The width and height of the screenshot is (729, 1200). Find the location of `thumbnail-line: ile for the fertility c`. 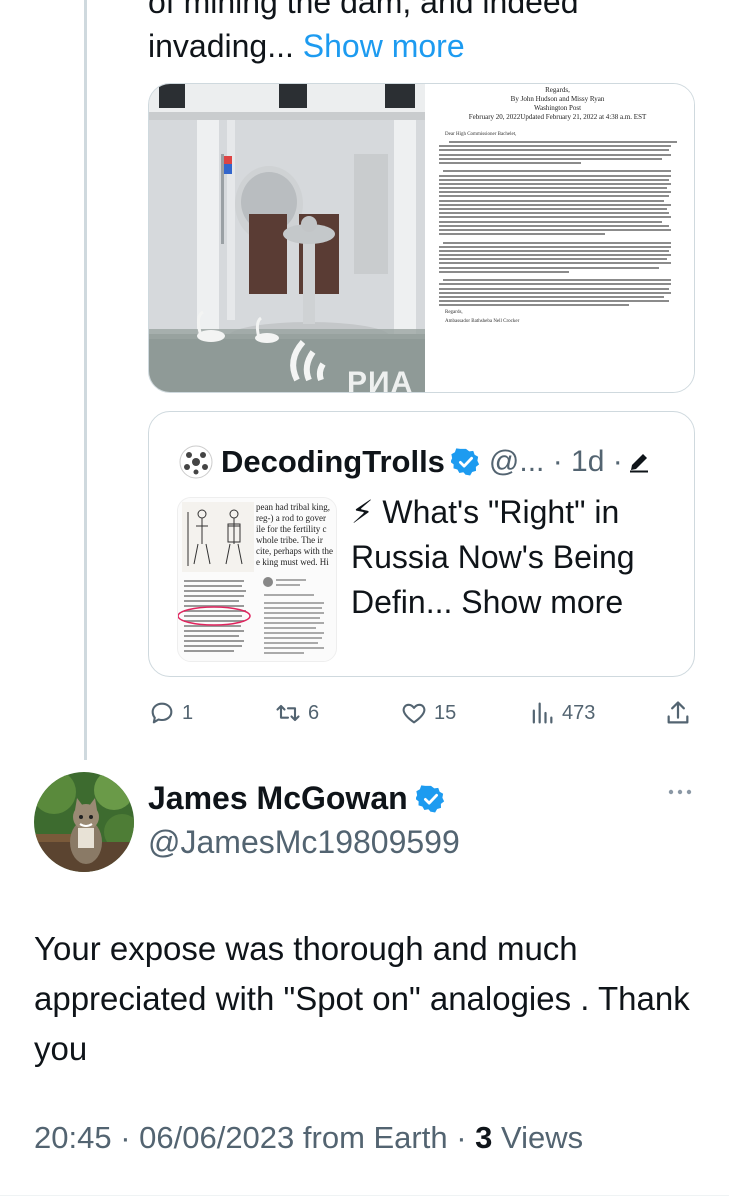

thumbnail-line: ile for the fertility c is located at coordinates (291, 529).